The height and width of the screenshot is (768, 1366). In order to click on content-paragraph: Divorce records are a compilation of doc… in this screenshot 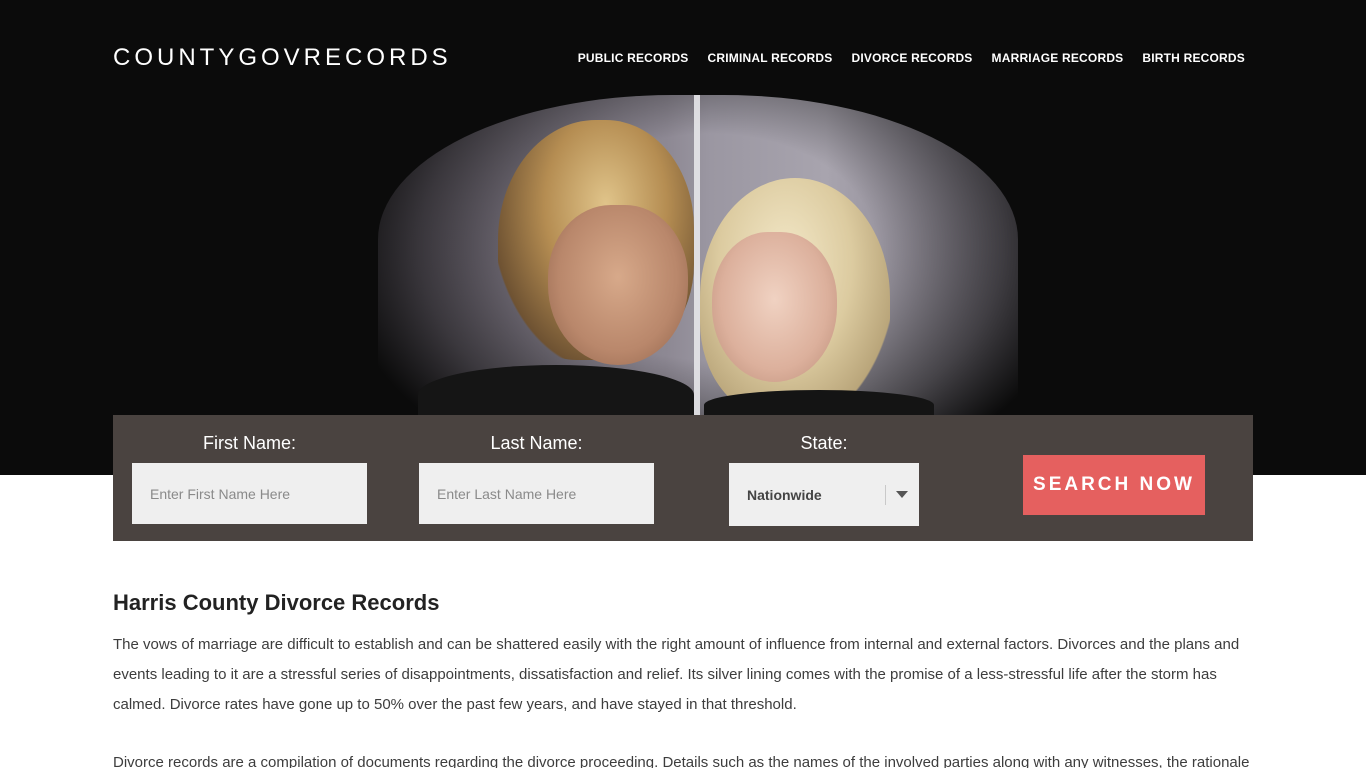, I will do `click(681, 761)`.